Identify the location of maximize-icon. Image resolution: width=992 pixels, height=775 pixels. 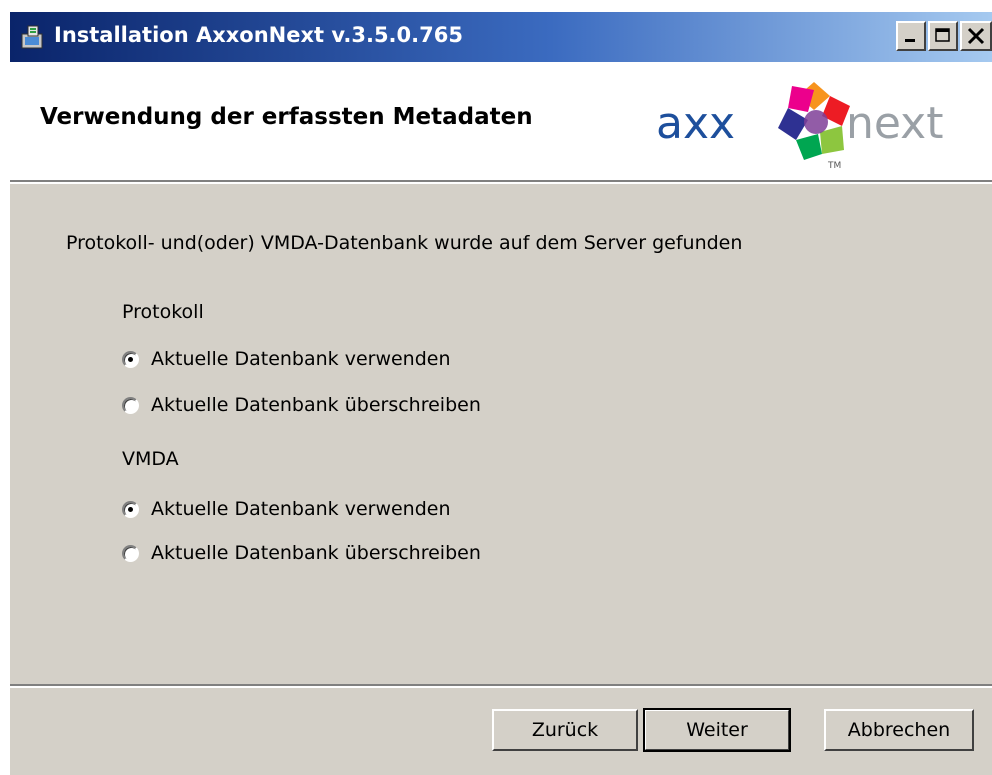
(942, 35).